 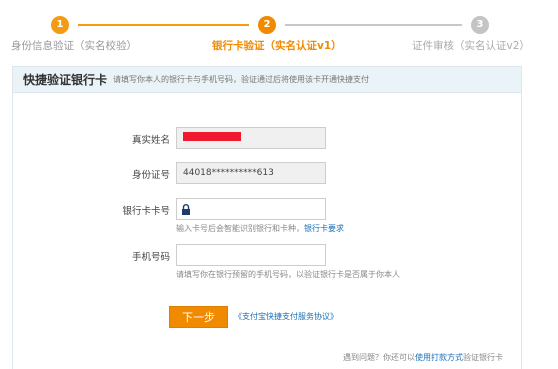 I want to click on card-number-hint: 输入卡号后会智能识别银行和卡种，银行卡要求, so click(x=260, y=228).